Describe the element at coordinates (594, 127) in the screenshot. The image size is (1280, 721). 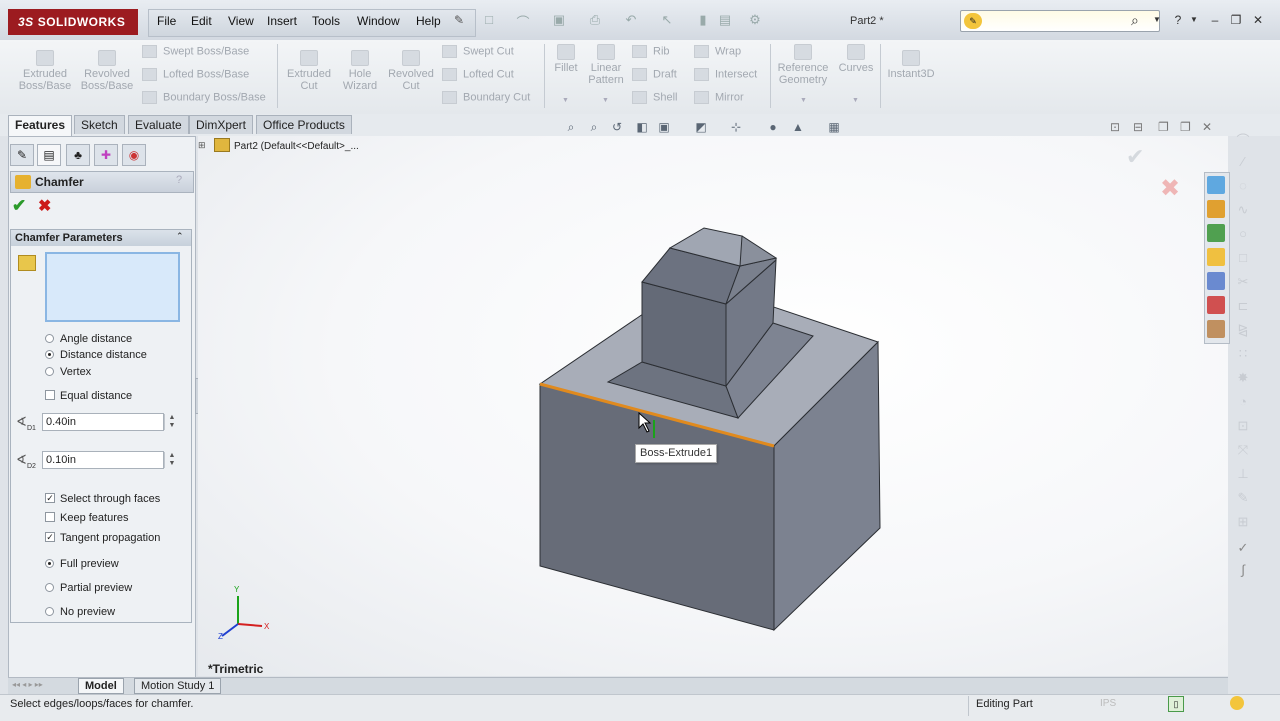
I see `zoom-to-area-icon: ⌕` at that location.